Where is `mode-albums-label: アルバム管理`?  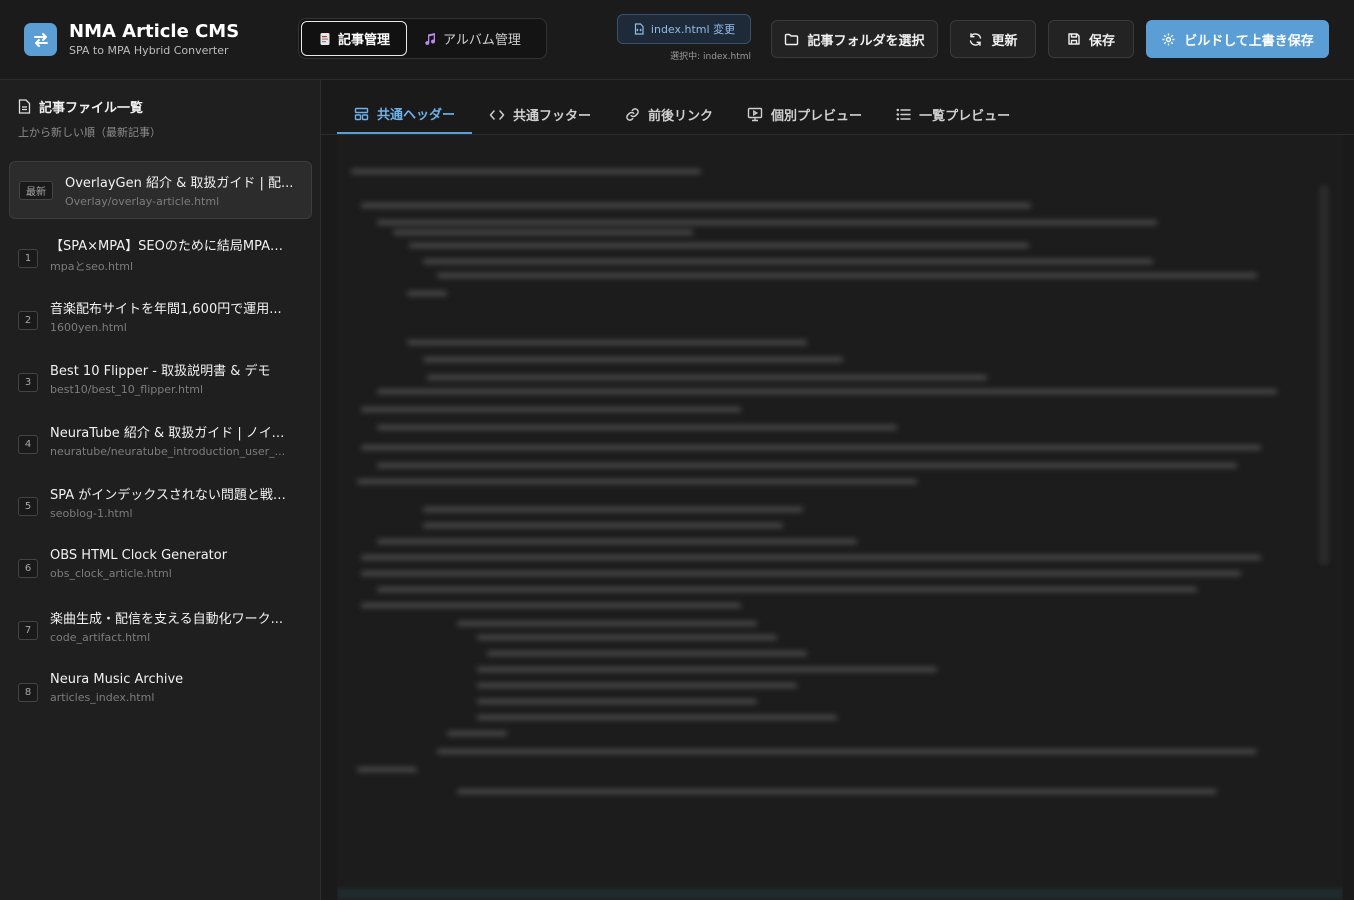 mode-albums-label: アルバム管理 is located at coordinates (482, 40).